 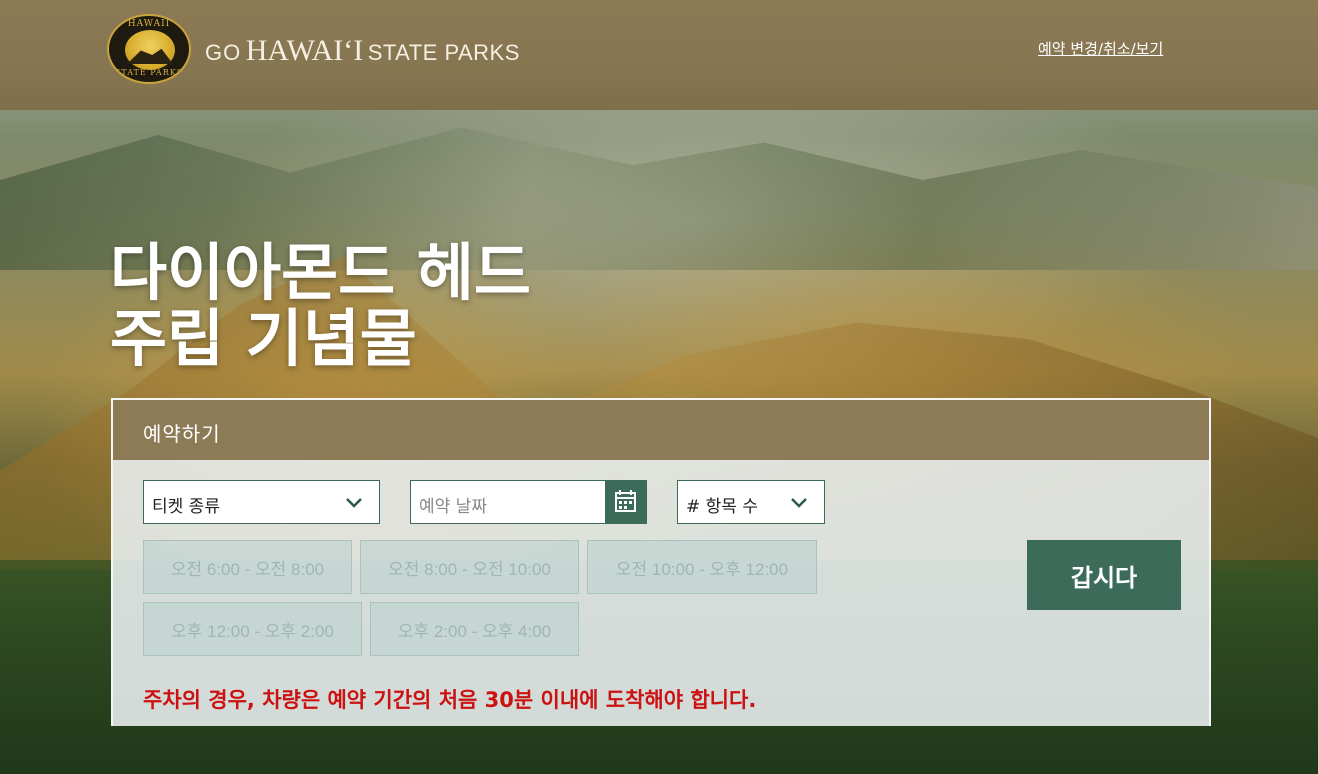 What do you see at coordinates (149, 24) in the screenshot?
I see `logo-top-text: HAWAII` at bounding box center [149, 24].